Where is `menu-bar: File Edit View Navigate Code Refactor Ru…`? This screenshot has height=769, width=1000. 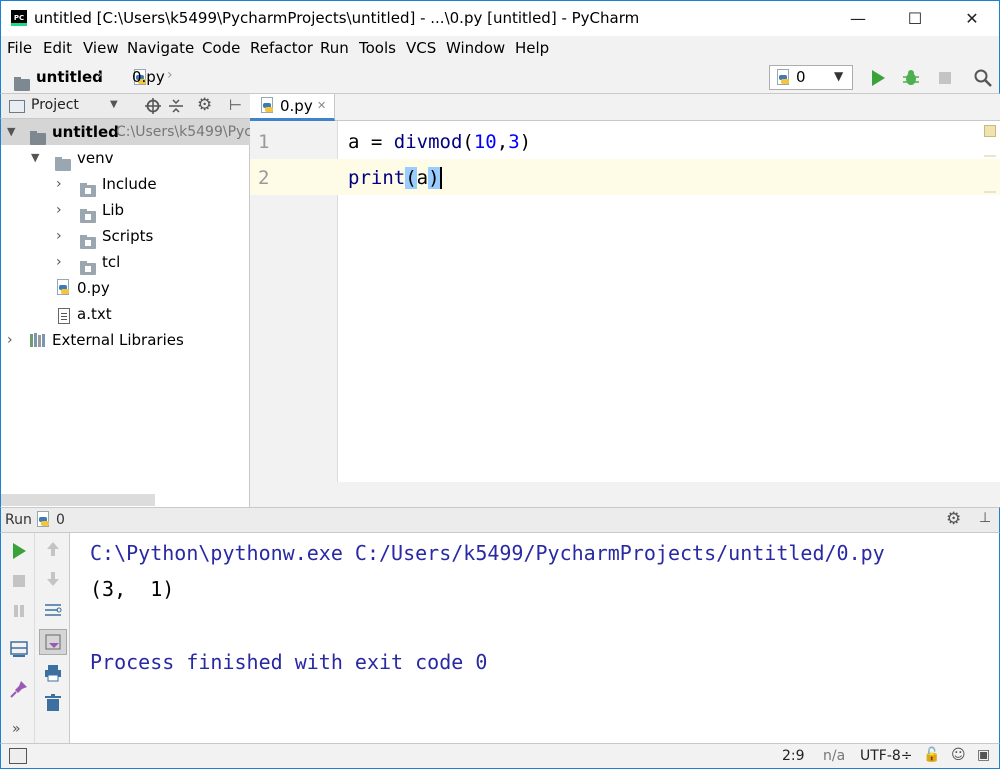
menu-bar: File Edit View Navigate Code Refactor Ru… is located at coordinates (500, 49).